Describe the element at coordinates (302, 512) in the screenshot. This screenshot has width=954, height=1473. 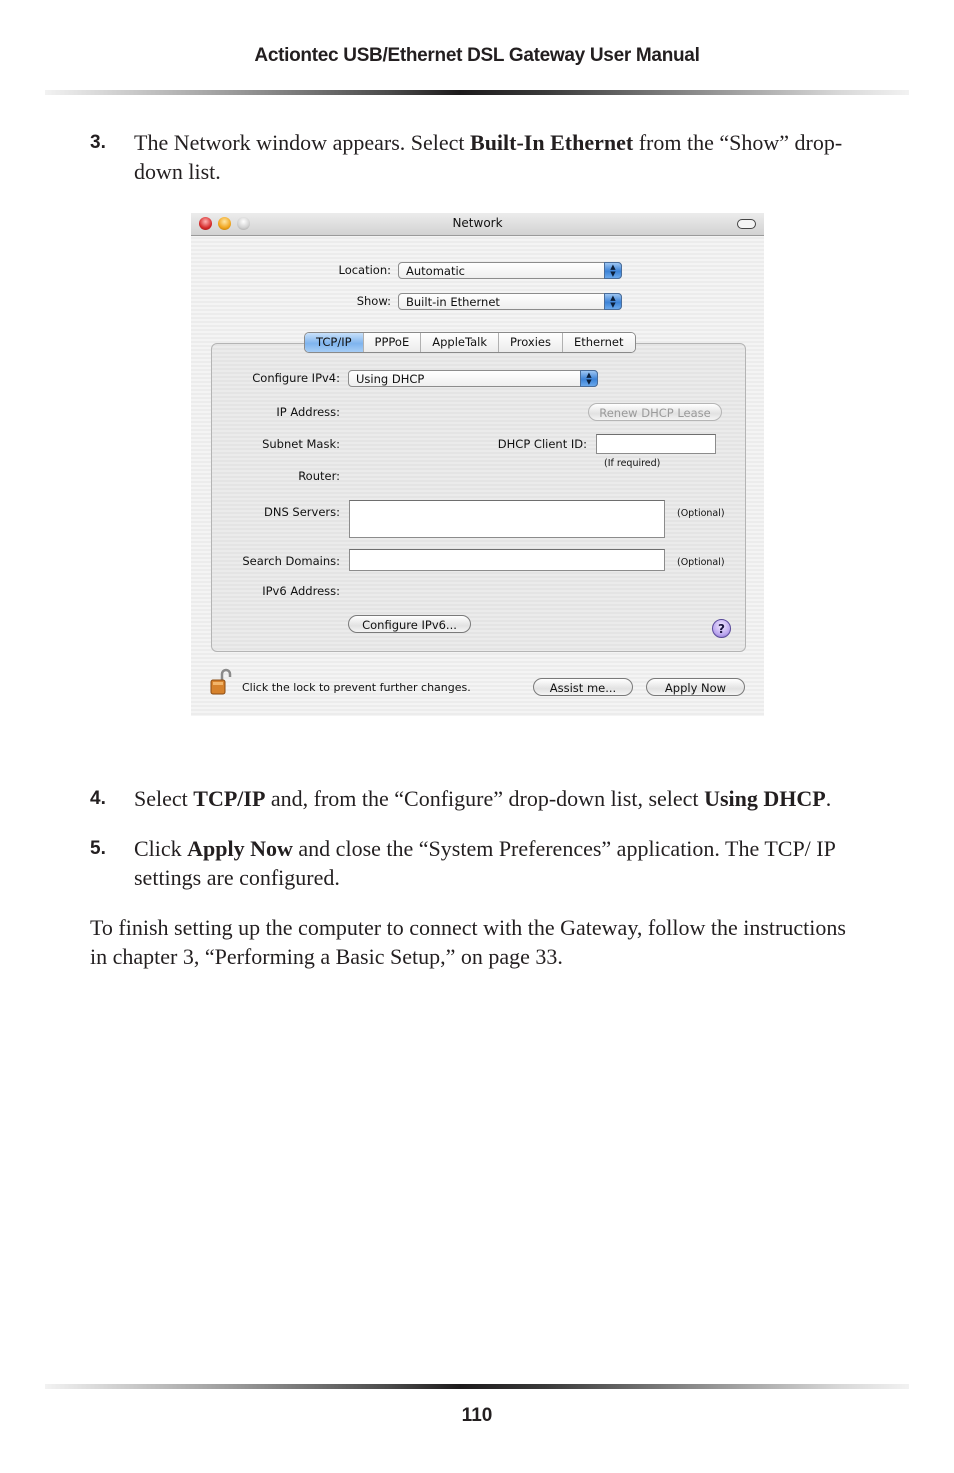
I see `dns-servers-label: DNS Servers:` at that location.